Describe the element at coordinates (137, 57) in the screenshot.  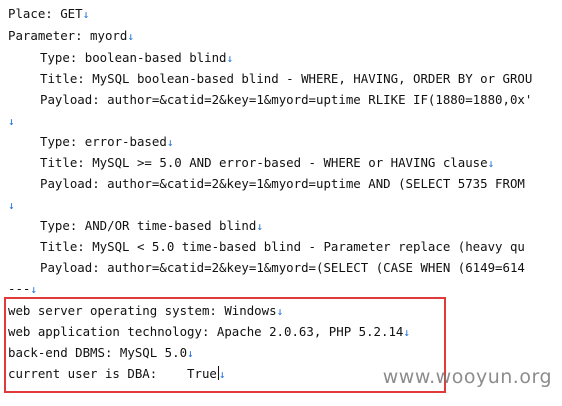
I see `boolean-type-line: Type: boolean-based blind↓` at that location.